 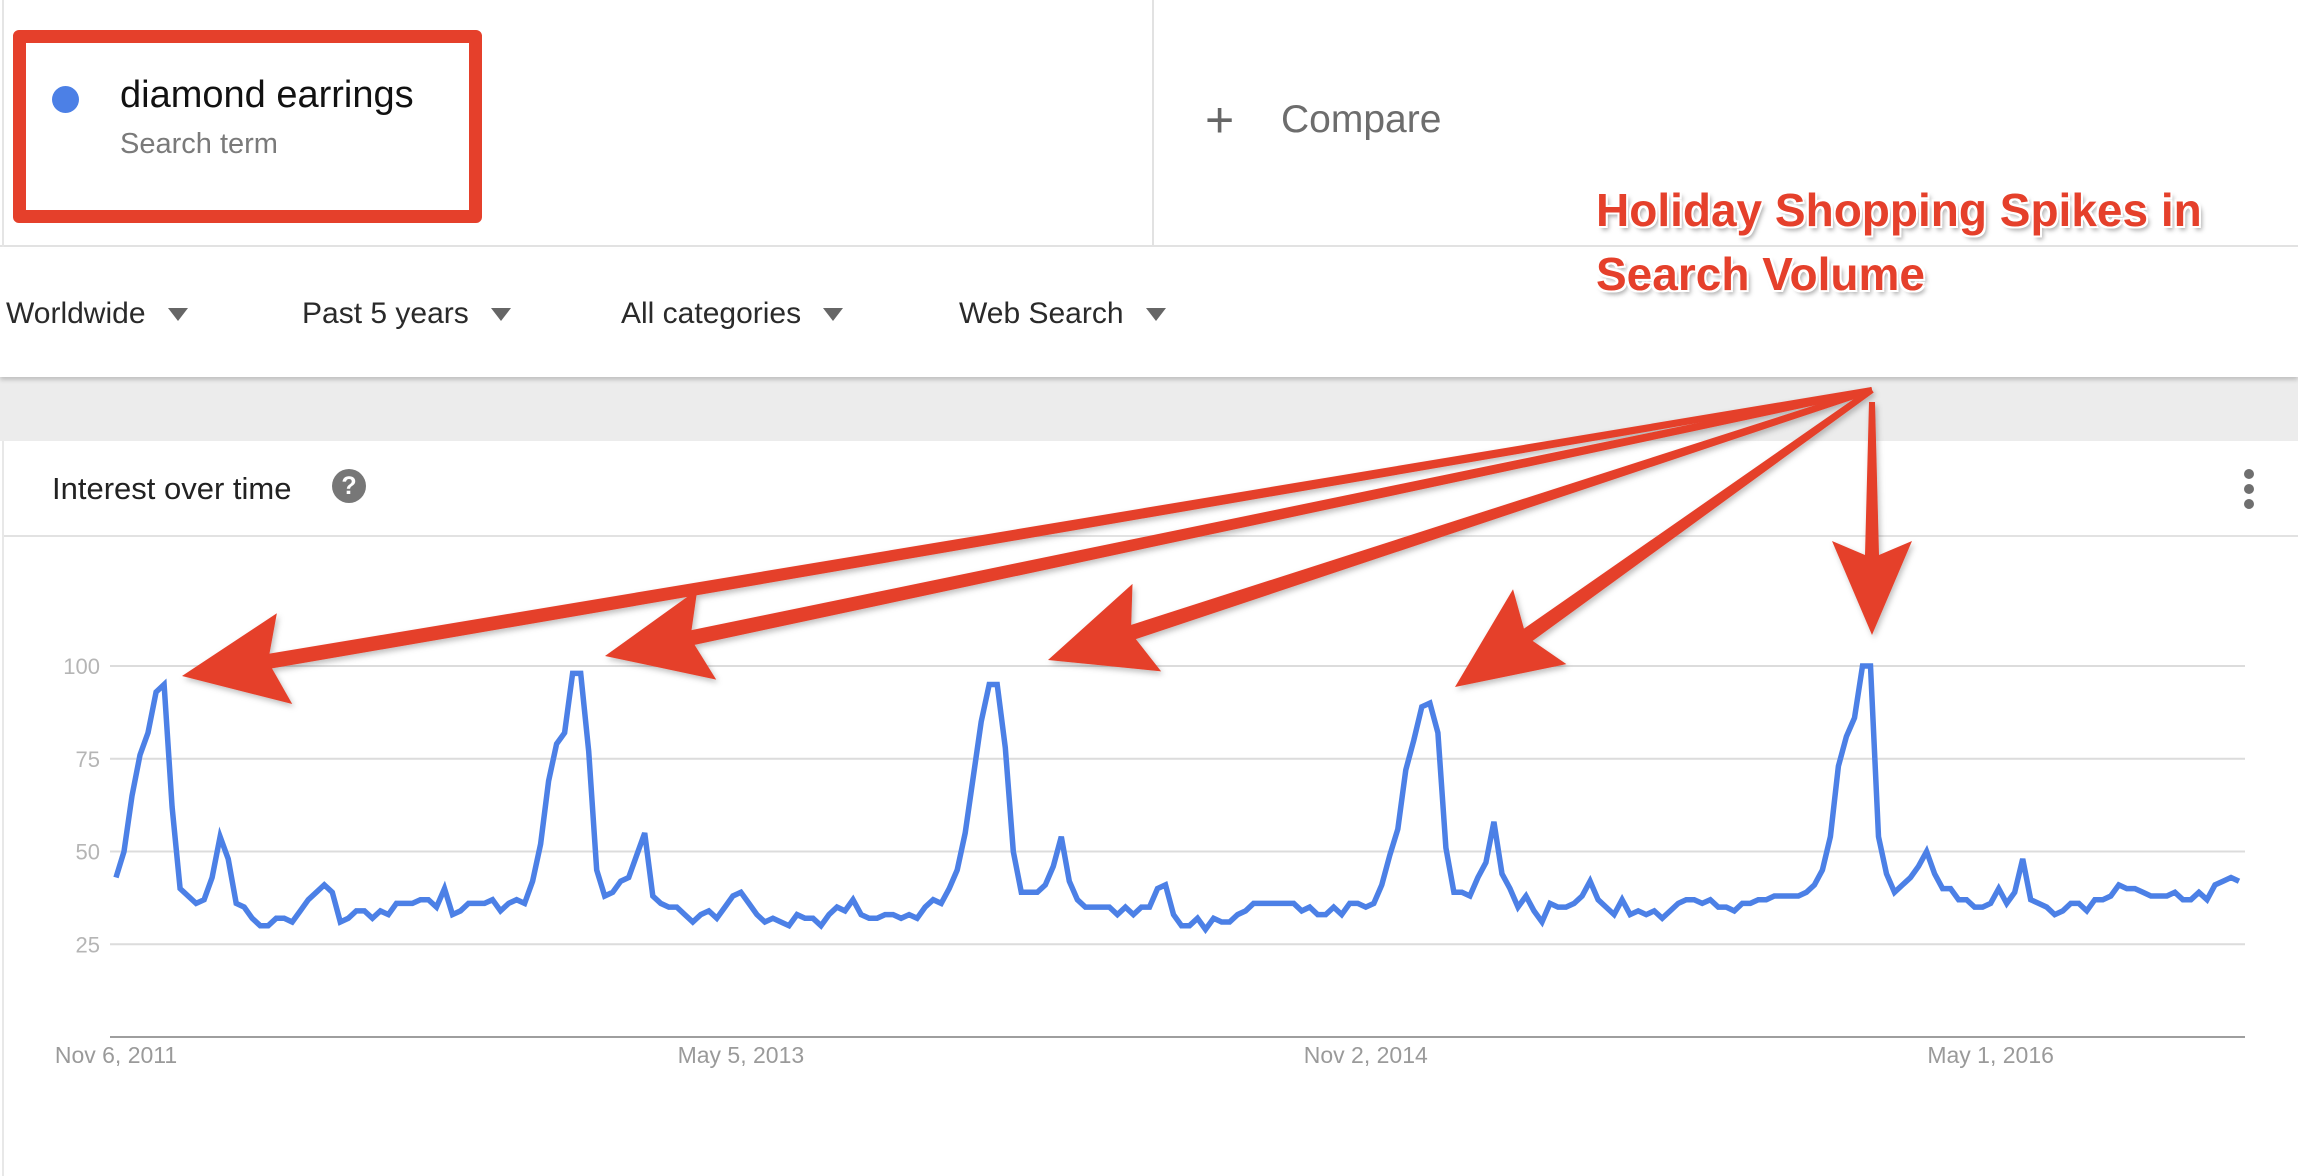 I want to click on help-icon: ?, so click(x=349, y=486).